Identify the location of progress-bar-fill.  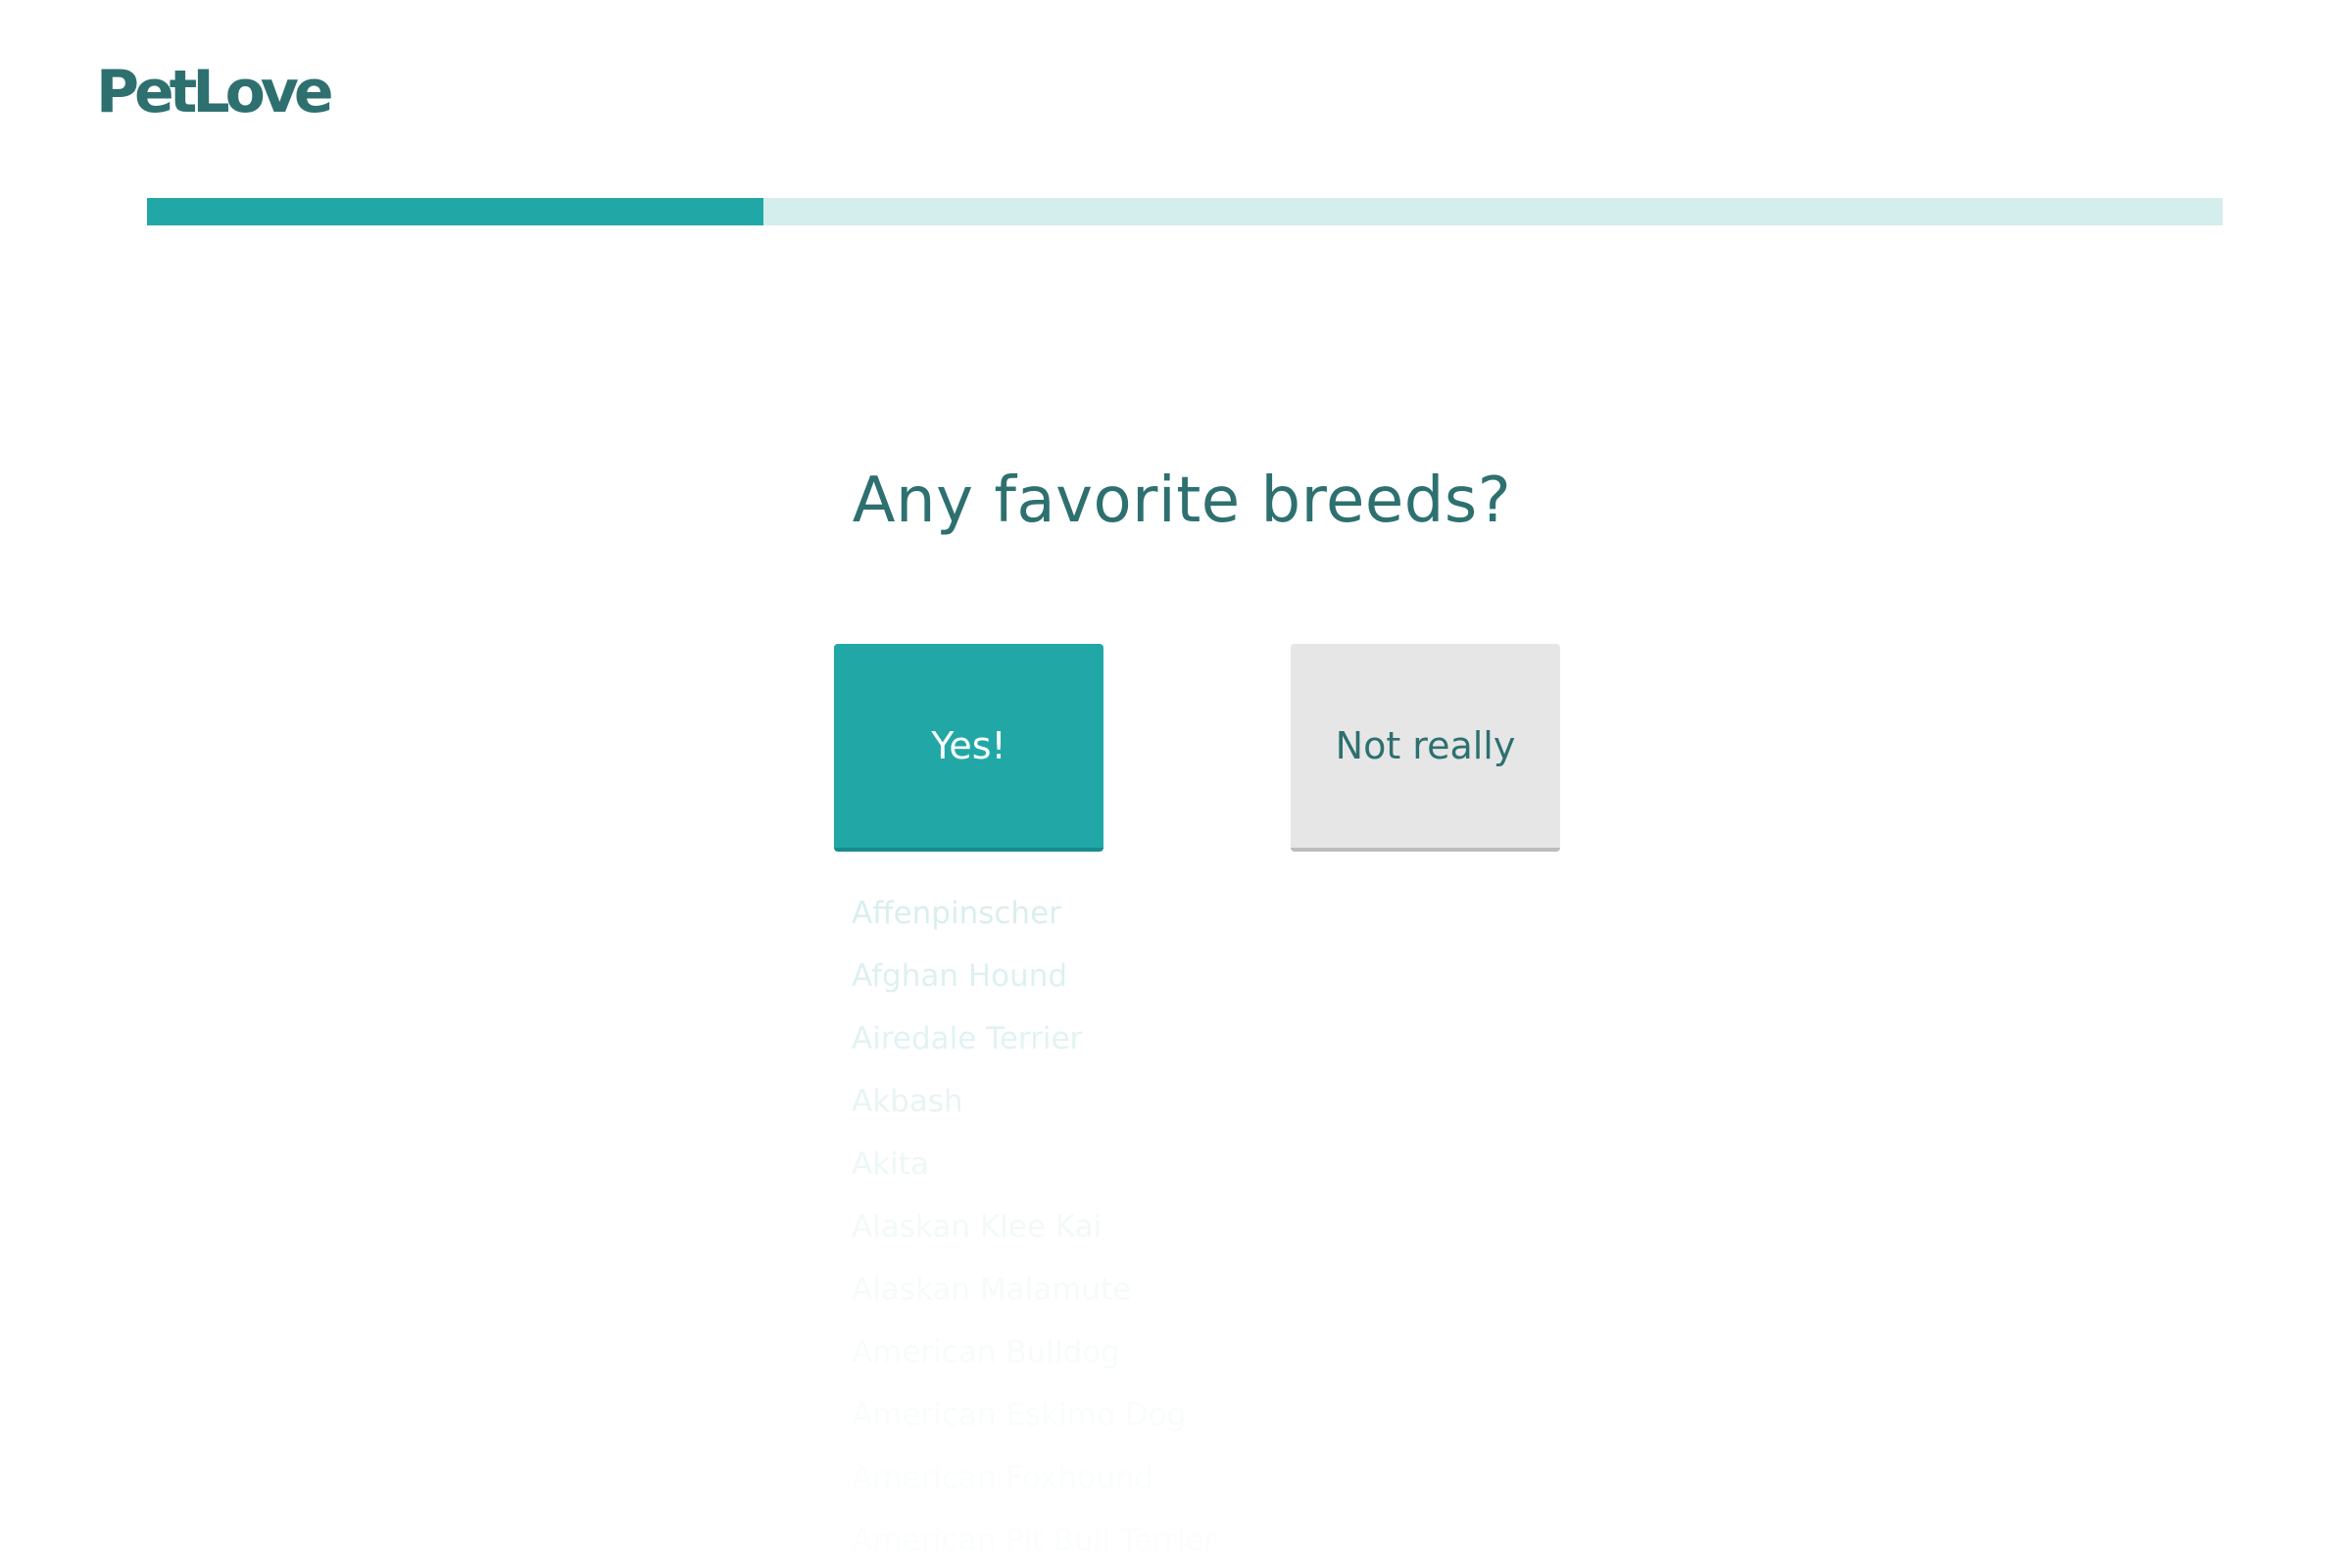
(455, 211).